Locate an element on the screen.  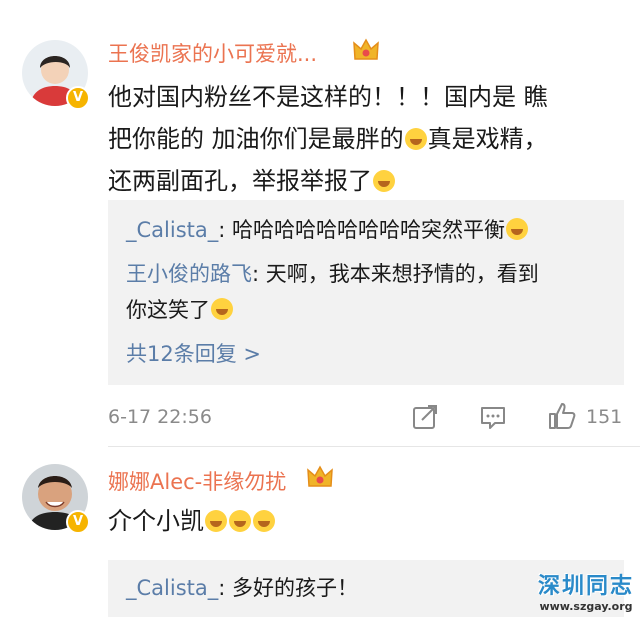
reply-item: 王小俊的路飞: 天啊，我本来想抒情的，看到 is located at coordinates (332, 274).